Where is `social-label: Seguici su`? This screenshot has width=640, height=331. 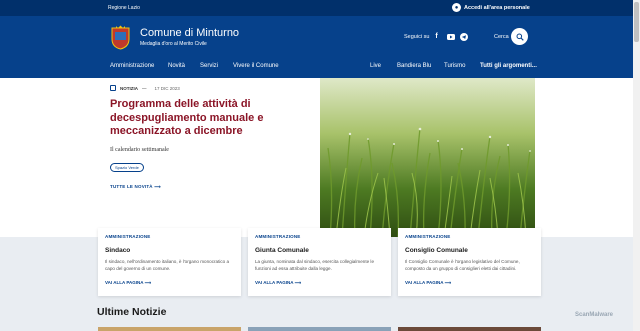 social-label: Seguici su is located at coordinates (417, 37).